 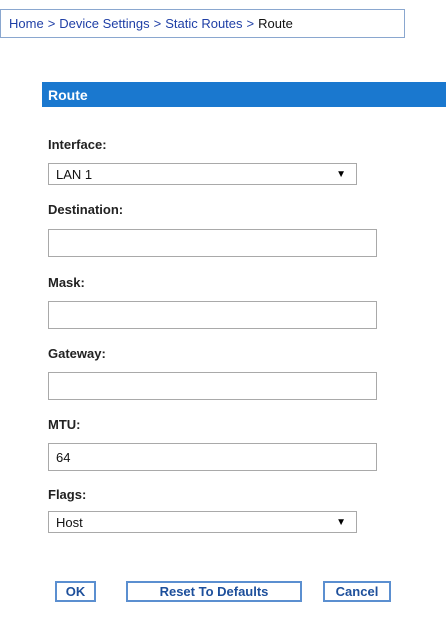 What do you see at coordinates (104, 23) in the screenshot?
I see `breadcrumb-device-settings-link: Device Settings` at bounding box center [104, 23].